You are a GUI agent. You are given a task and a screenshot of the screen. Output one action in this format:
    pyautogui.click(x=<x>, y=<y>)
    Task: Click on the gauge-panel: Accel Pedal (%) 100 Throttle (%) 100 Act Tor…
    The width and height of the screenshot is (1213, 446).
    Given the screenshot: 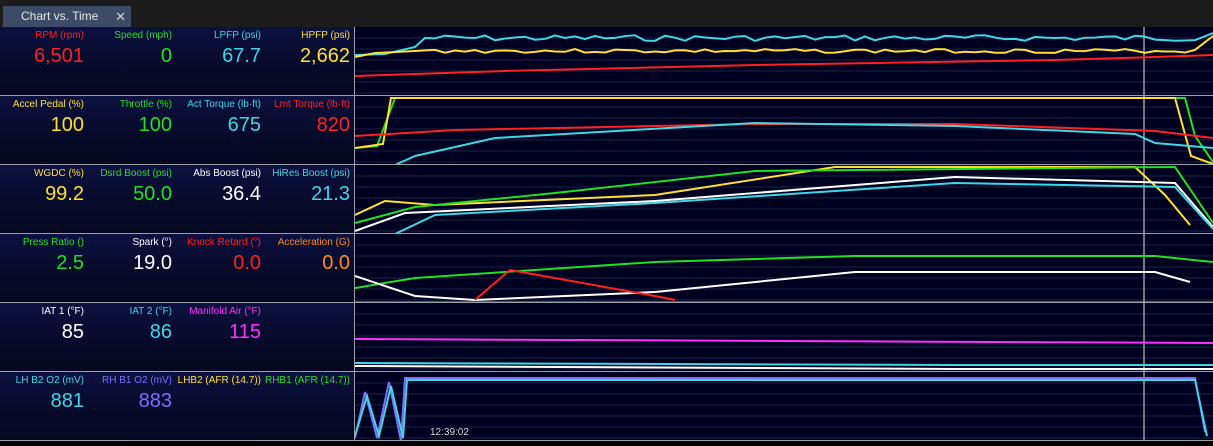 What is the action you would take?
    pyautogui.click(x=177, y=130)
    